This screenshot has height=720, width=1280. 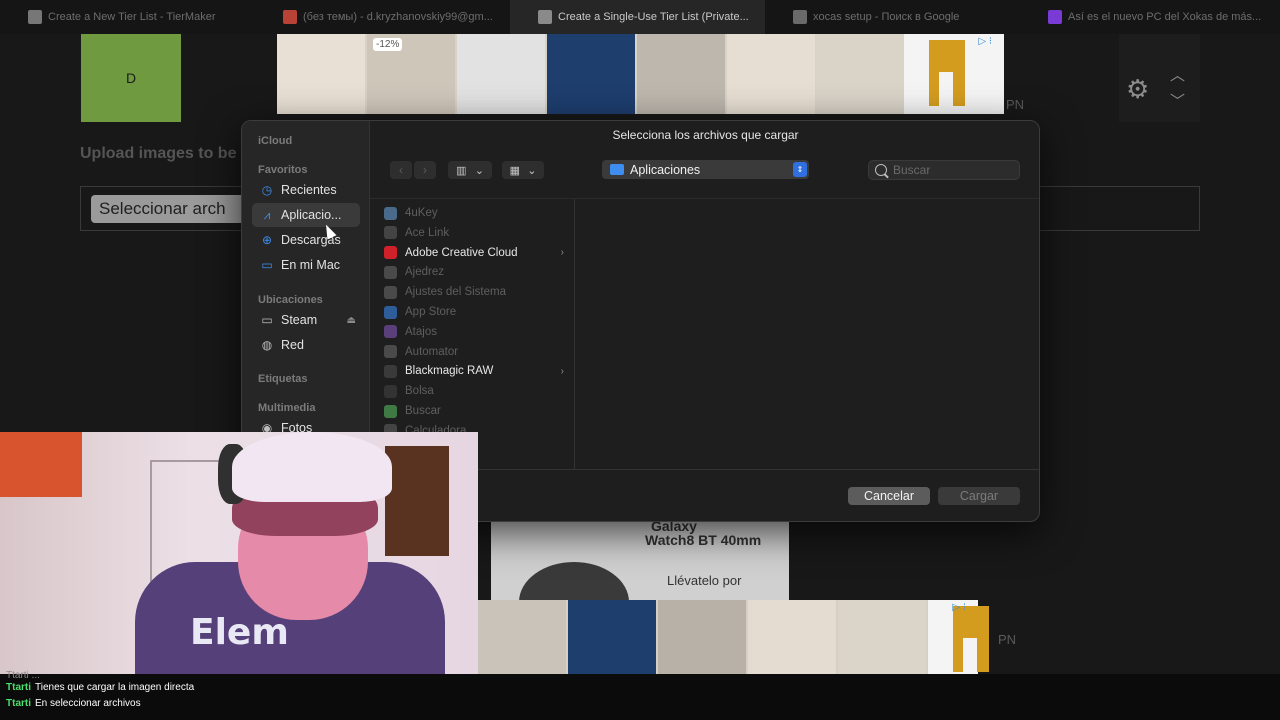 I want to click on bunny-hat, so click(x=312, y=467).